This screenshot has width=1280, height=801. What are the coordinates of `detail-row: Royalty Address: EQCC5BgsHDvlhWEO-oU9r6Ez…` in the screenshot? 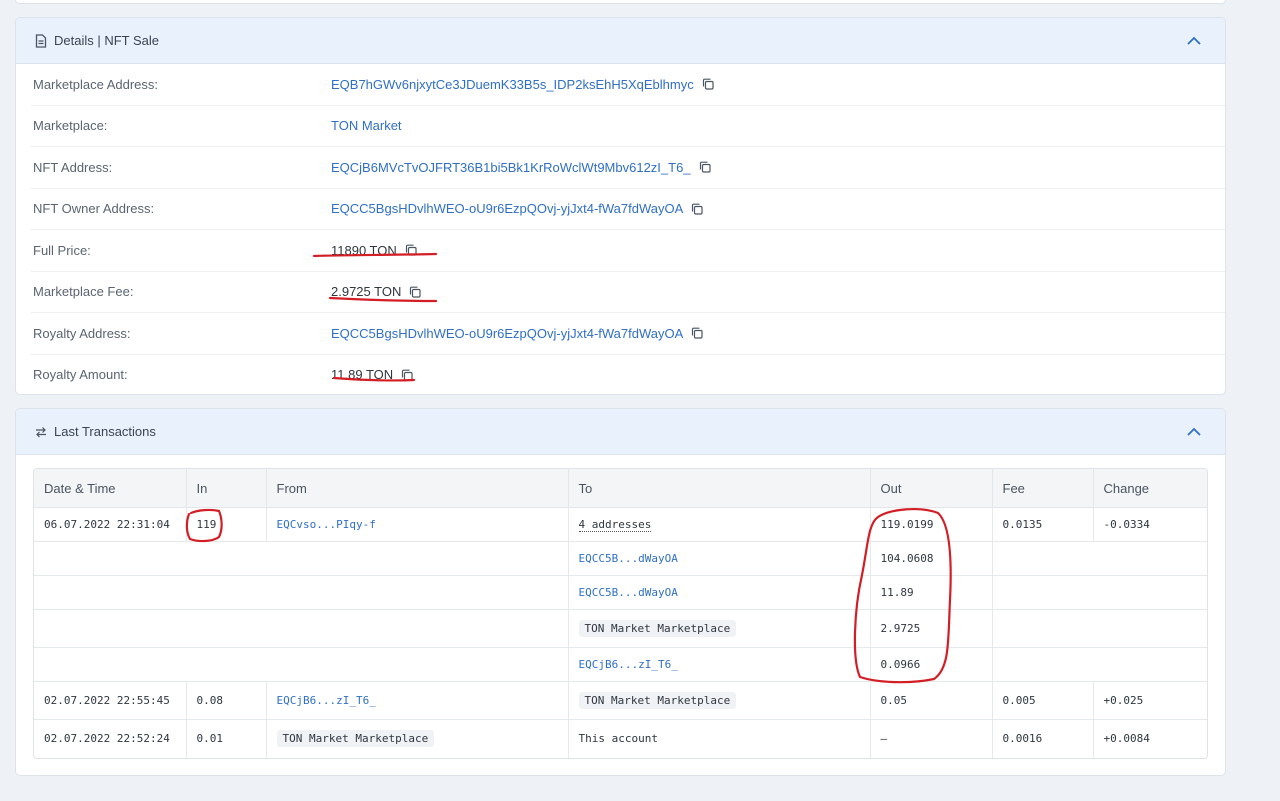 It's located at (628, 334).